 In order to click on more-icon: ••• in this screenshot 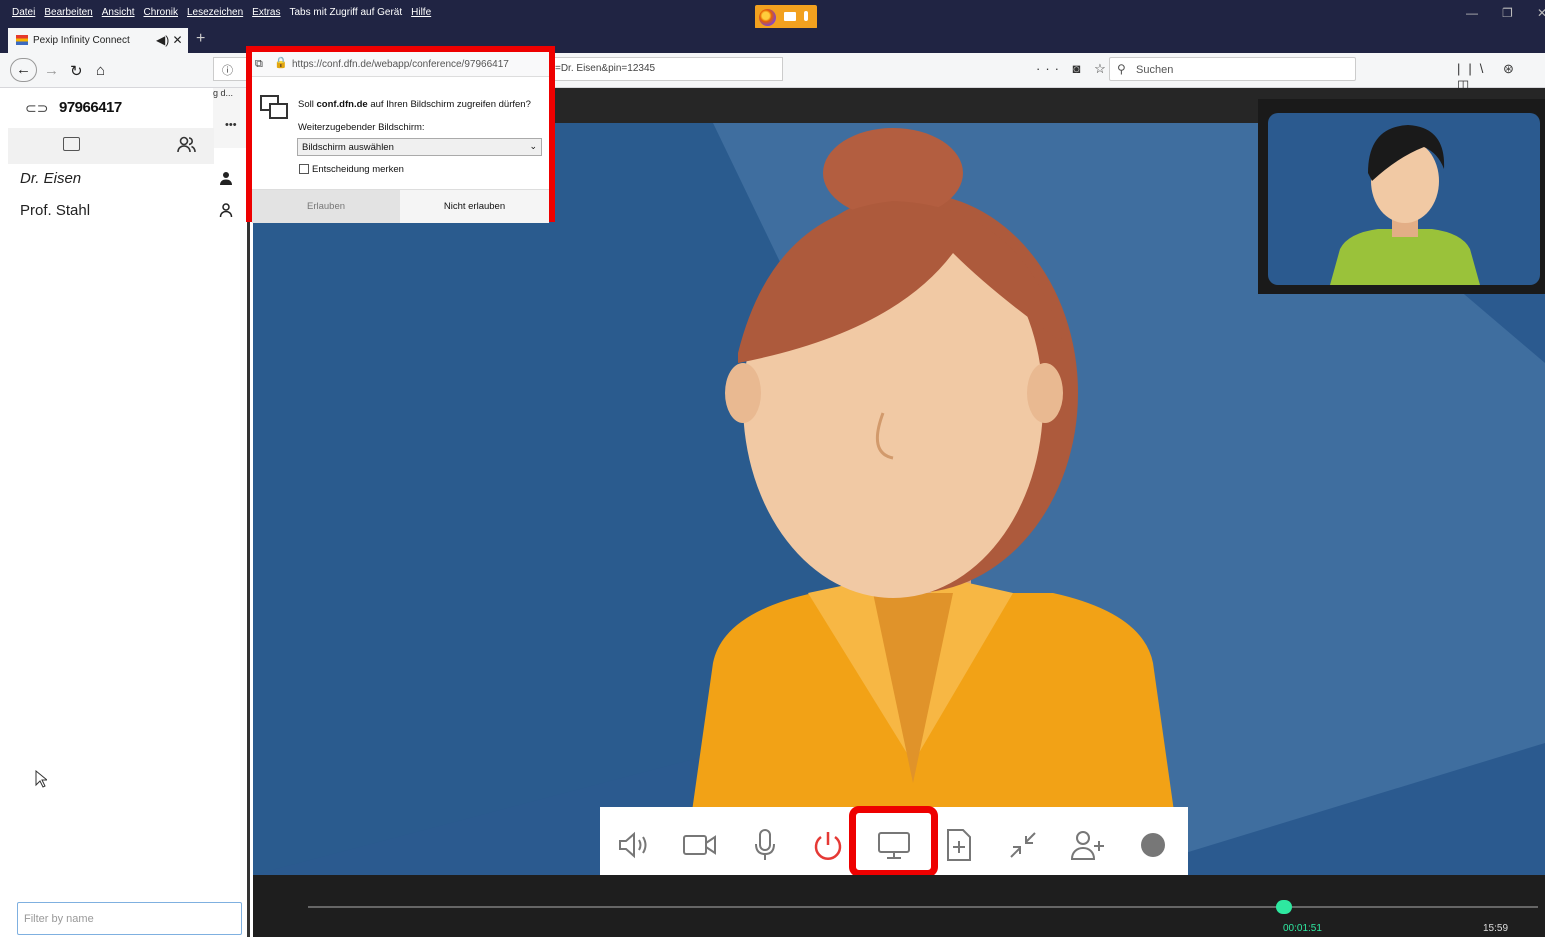, I will do `click(231, 125)`.